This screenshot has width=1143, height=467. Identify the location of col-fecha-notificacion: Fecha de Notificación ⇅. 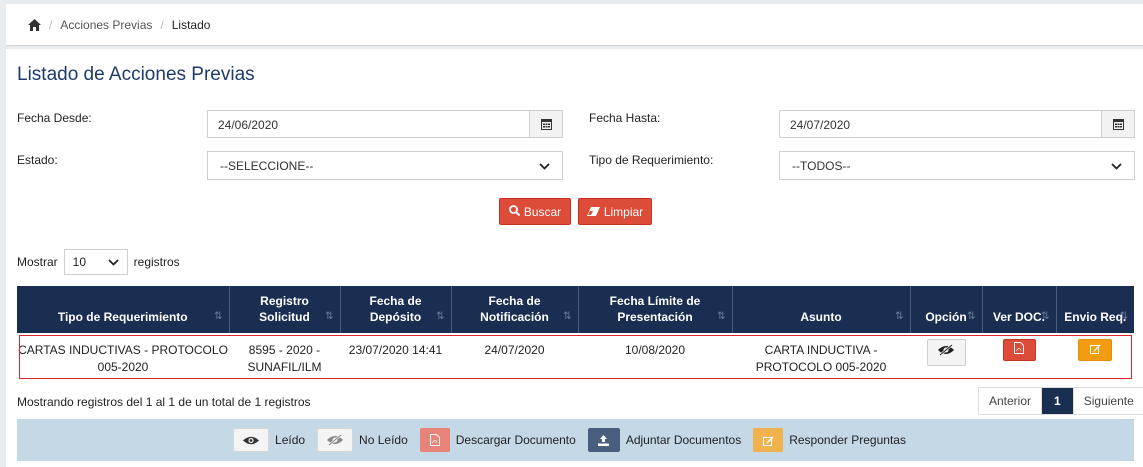
(515, 309).